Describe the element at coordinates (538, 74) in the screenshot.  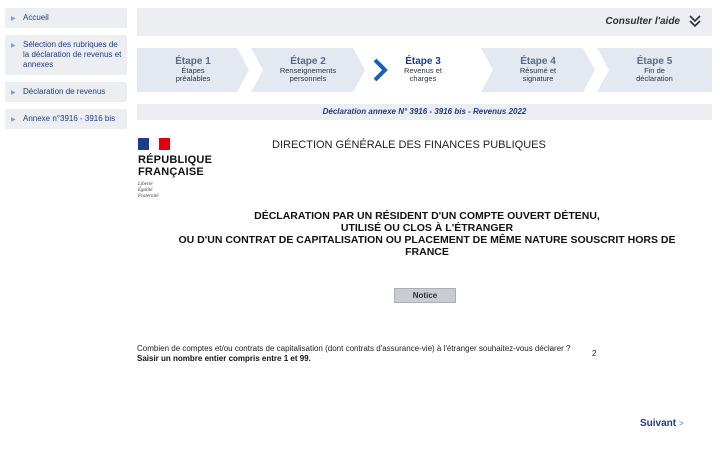
I see `step-desc: Résumé et signature` at that location.